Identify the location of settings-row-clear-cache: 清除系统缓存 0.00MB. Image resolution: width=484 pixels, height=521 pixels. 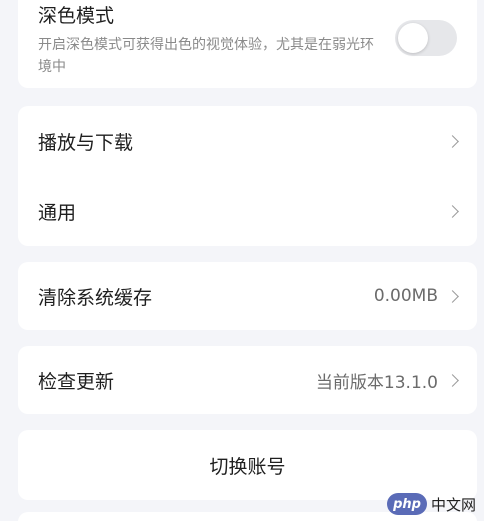
(247, 296).